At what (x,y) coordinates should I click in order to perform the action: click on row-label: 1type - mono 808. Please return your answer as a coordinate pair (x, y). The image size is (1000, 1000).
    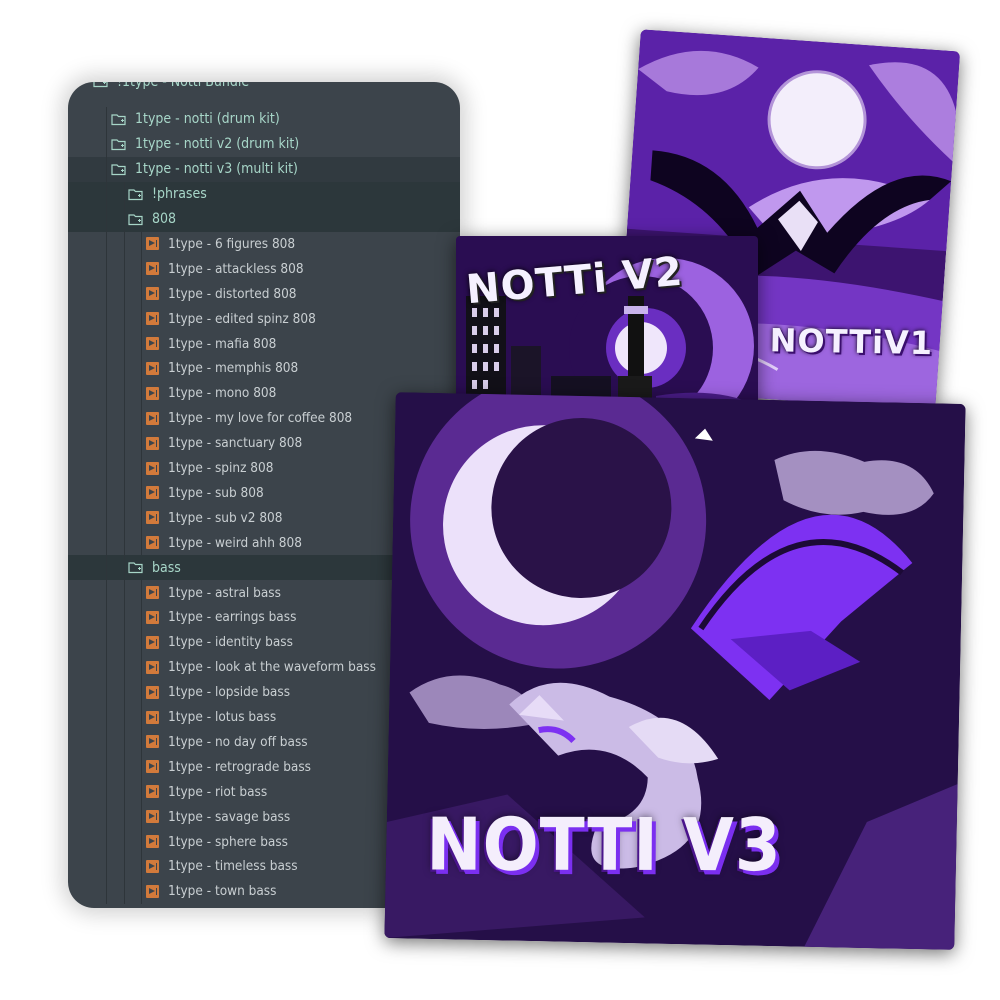
    Looking at the image, I should click on (222, 393).